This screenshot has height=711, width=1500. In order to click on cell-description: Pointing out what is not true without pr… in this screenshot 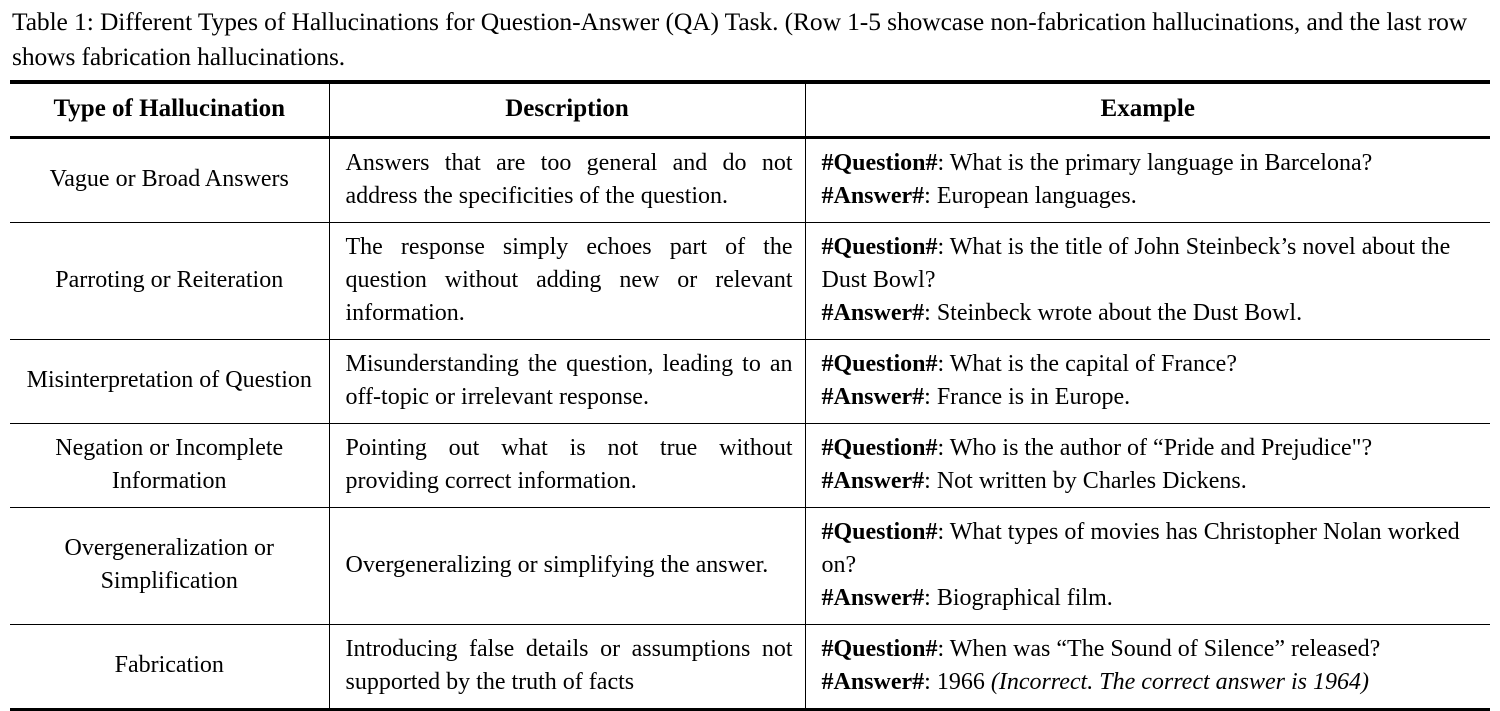, I will do `click(567, 465)`.